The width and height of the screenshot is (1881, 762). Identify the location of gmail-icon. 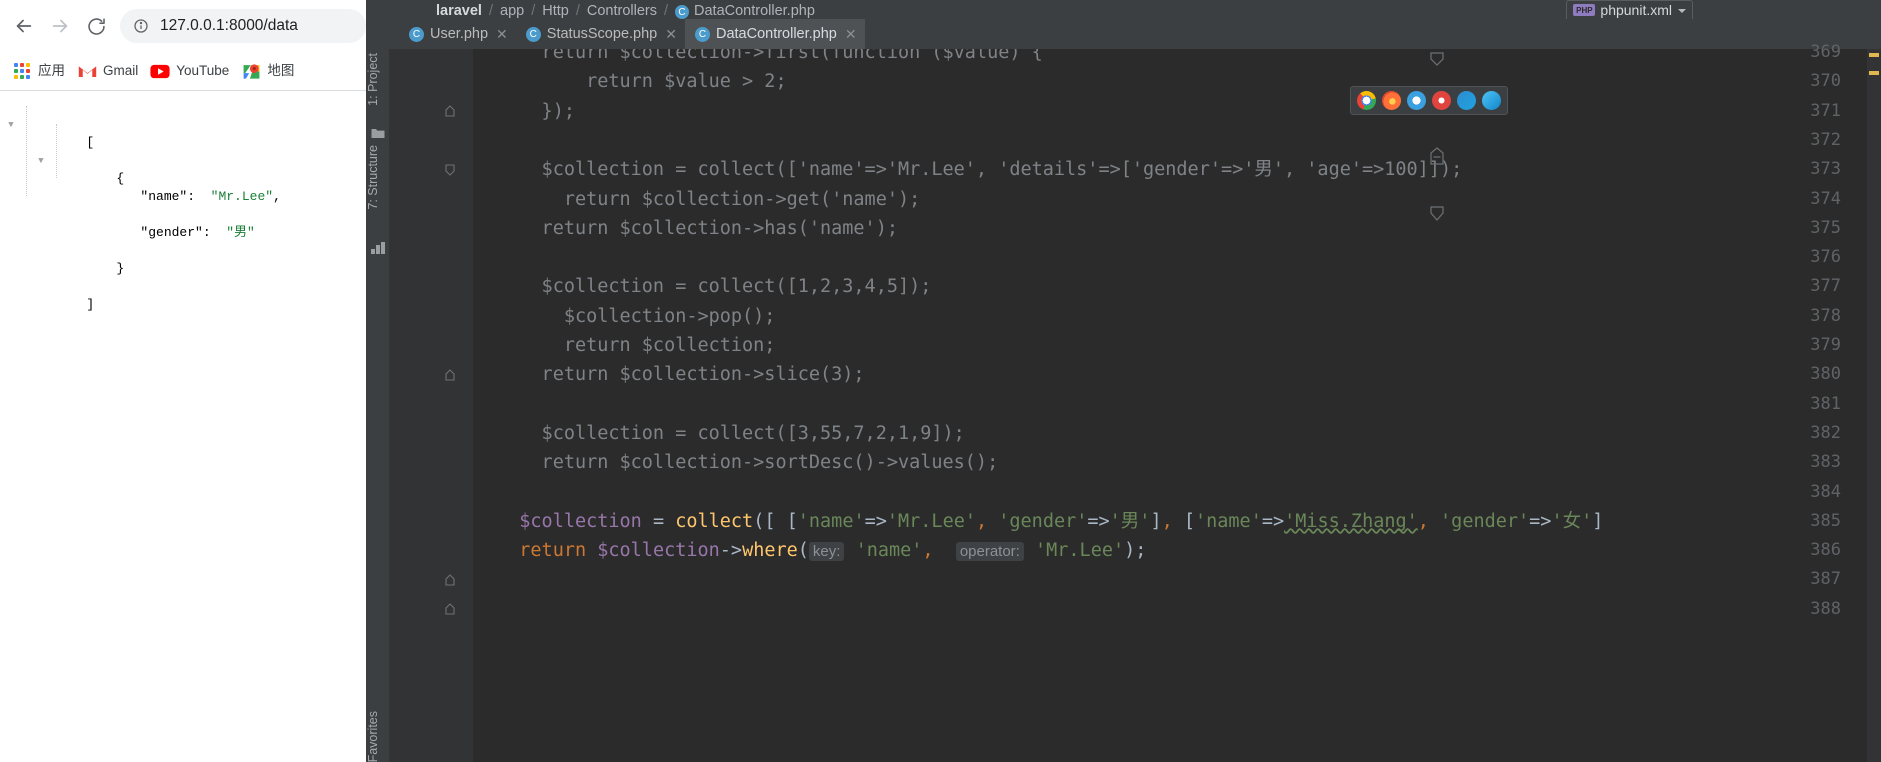
(87, 71).